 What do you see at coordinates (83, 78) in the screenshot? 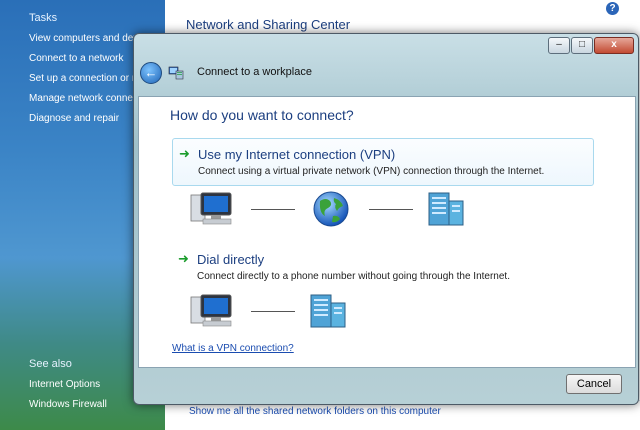
I see `task-link-setup-connection: Set up a connection or n` at bounding box center [83, 78].